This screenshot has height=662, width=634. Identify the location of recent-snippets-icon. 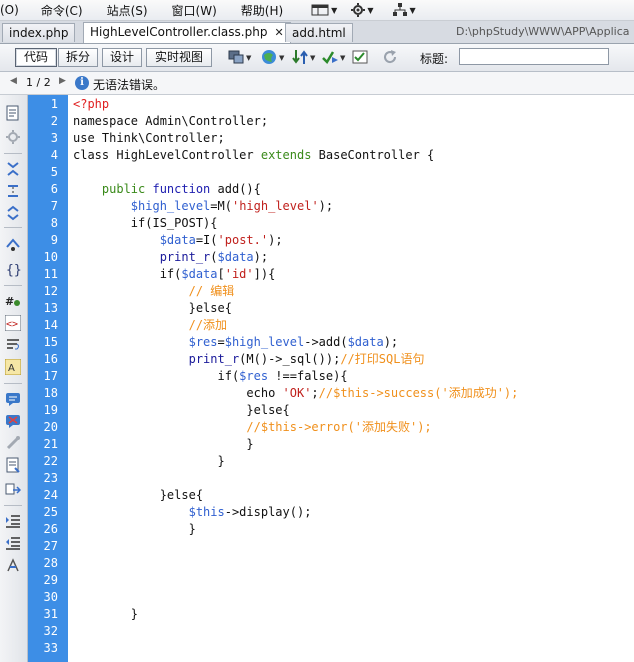
(13, 465).